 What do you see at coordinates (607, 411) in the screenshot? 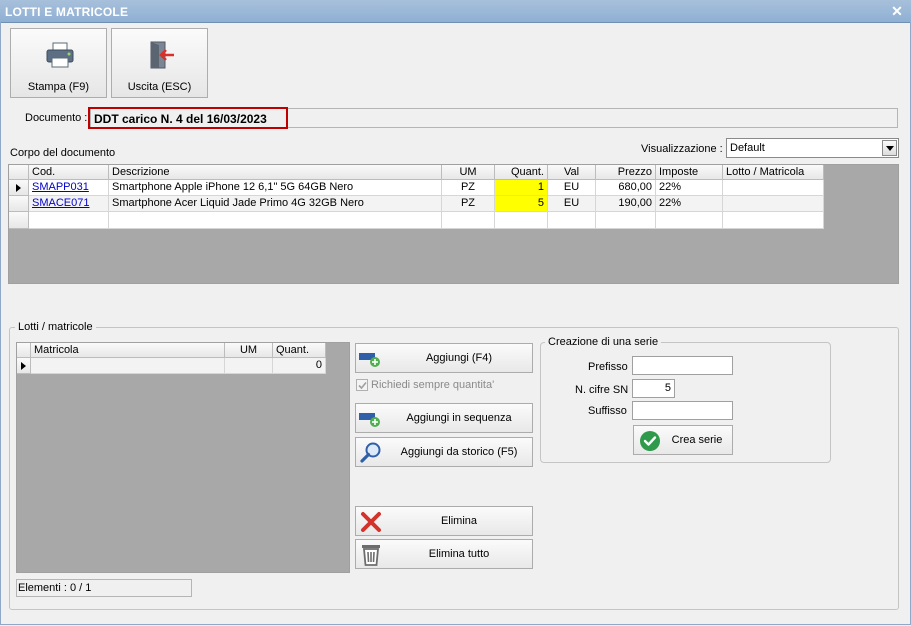
I see `suffisso-label: Suffisso` at bounding box center [607, 411].